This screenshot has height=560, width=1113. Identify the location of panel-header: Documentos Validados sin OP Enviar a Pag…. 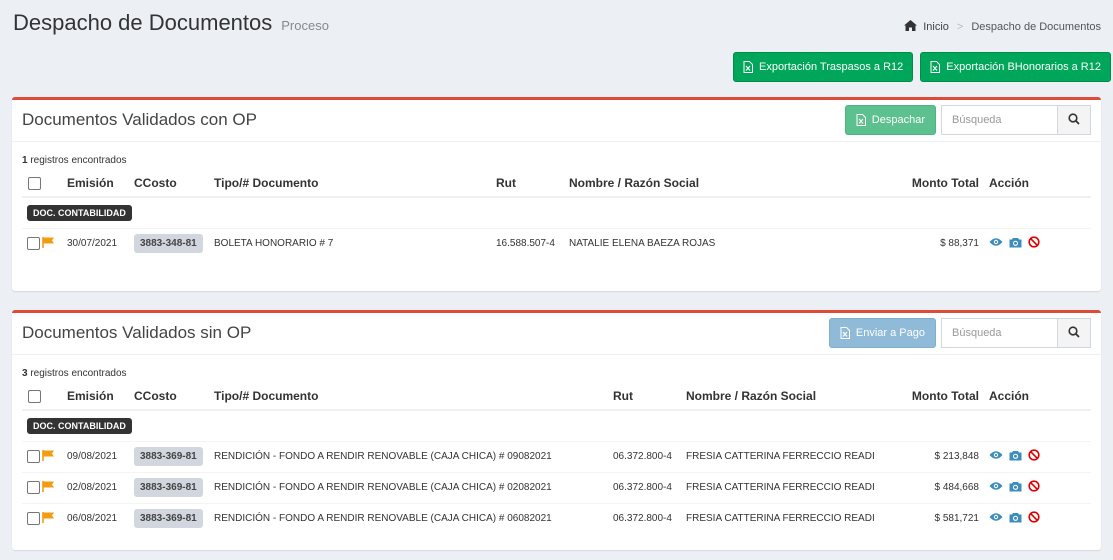
(556, 334).